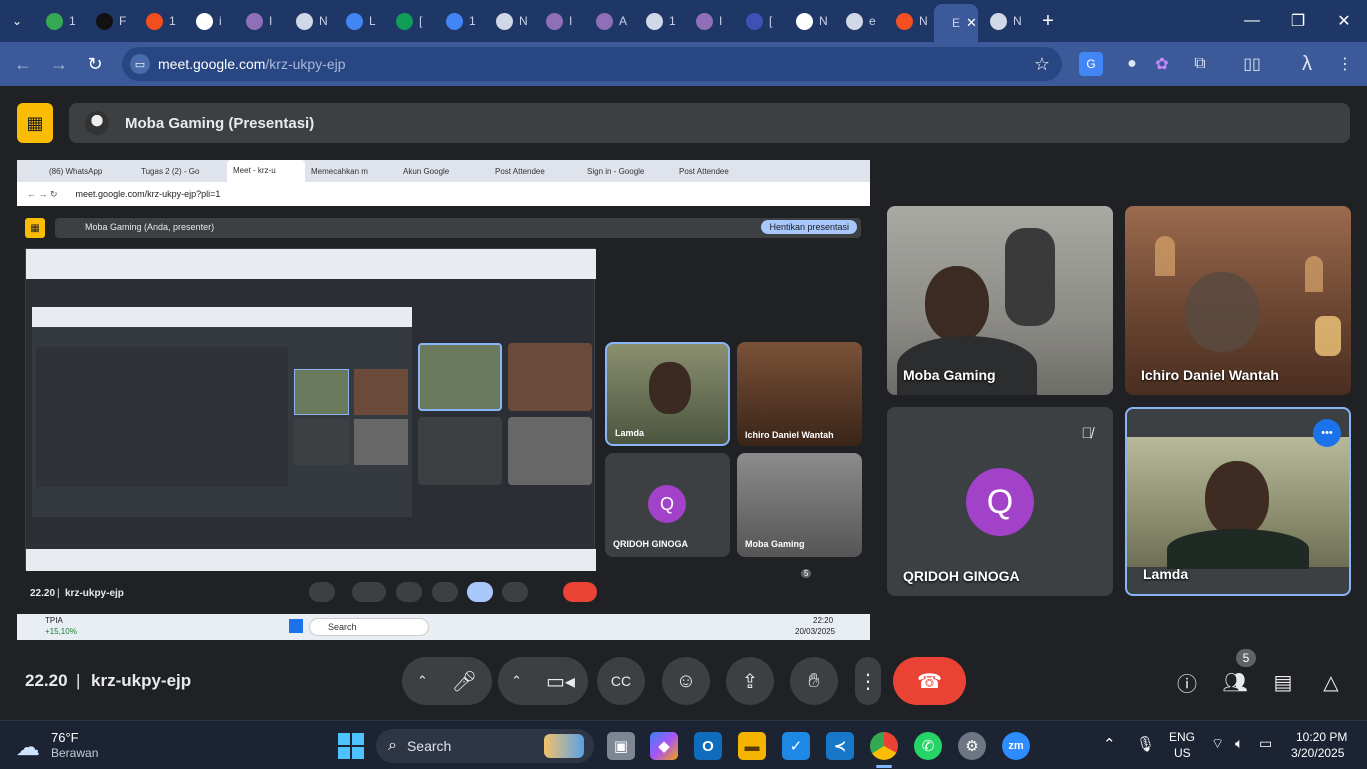 The height and width of the screenshot is (769, 1367). I want to click on show-hidden-icons-chevron: ⌃, so click(1109, 744).